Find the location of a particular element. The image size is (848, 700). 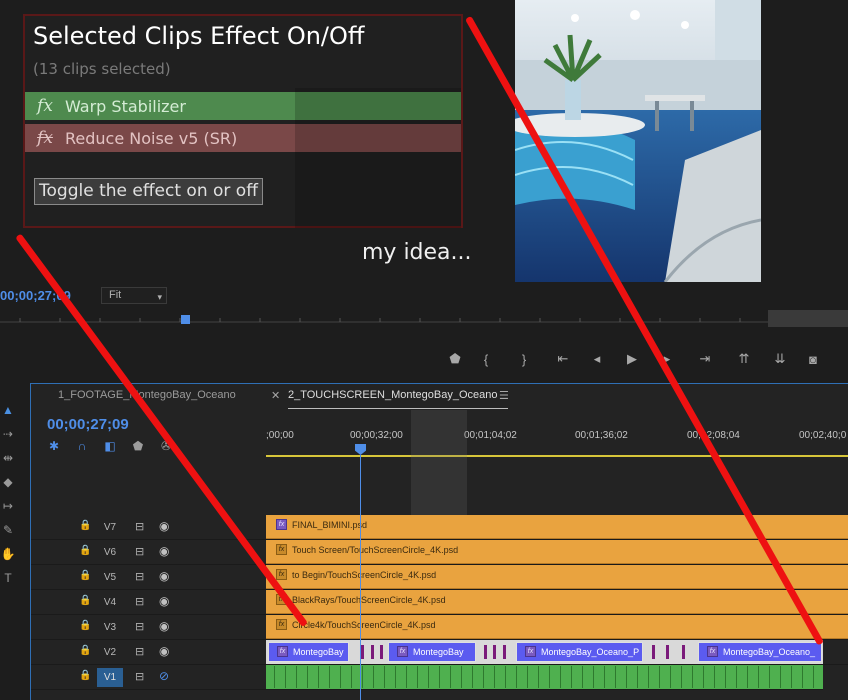

hand-tool-icon: ✋ is located at coordinates (8, 554).